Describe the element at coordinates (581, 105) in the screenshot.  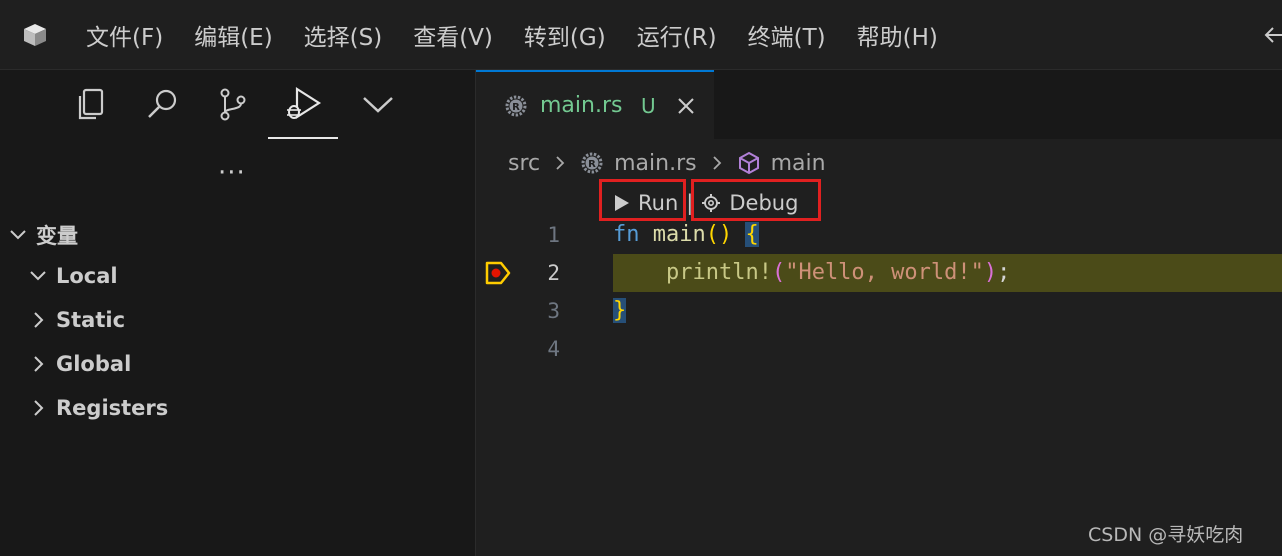
I see `tab-label: main.rs` at that location.